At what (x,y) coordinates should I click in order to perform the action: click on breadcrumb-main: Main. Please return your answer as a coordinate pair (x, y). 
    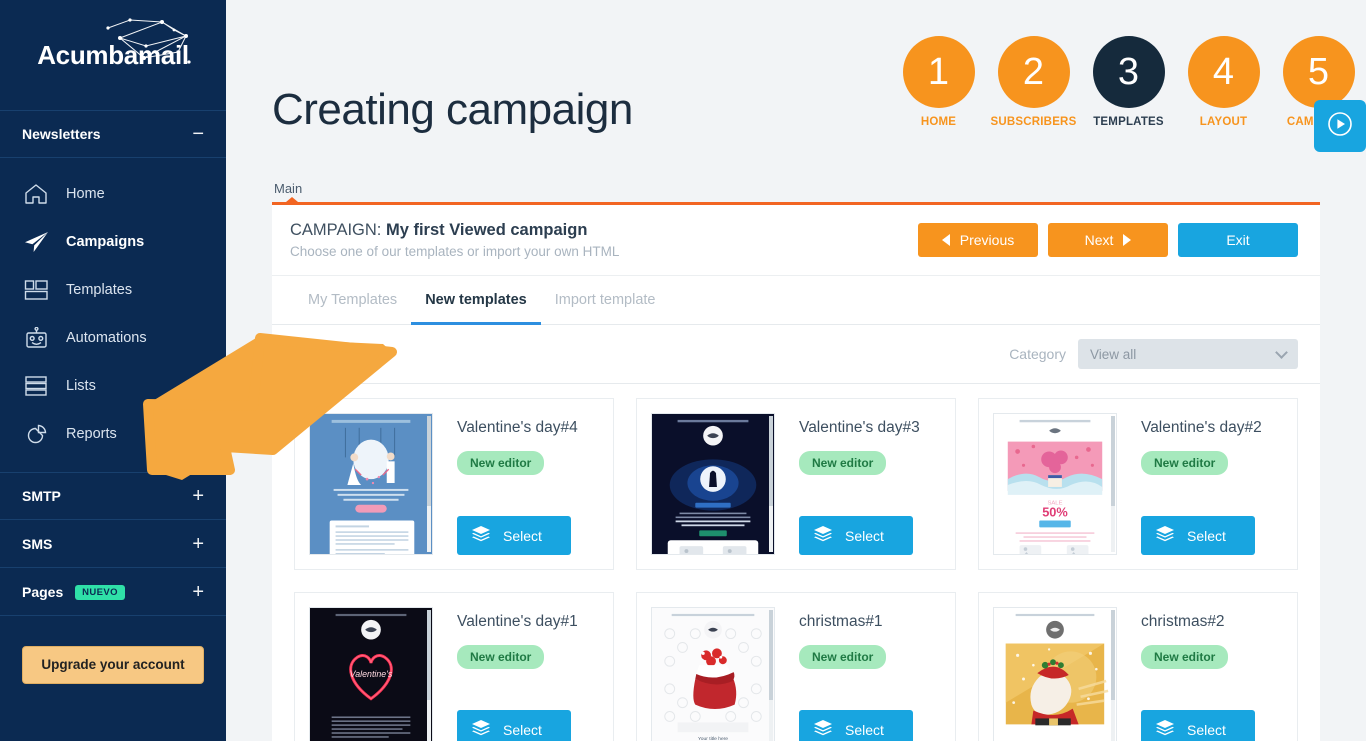
    Looking at the image, I should click on (288, 188).